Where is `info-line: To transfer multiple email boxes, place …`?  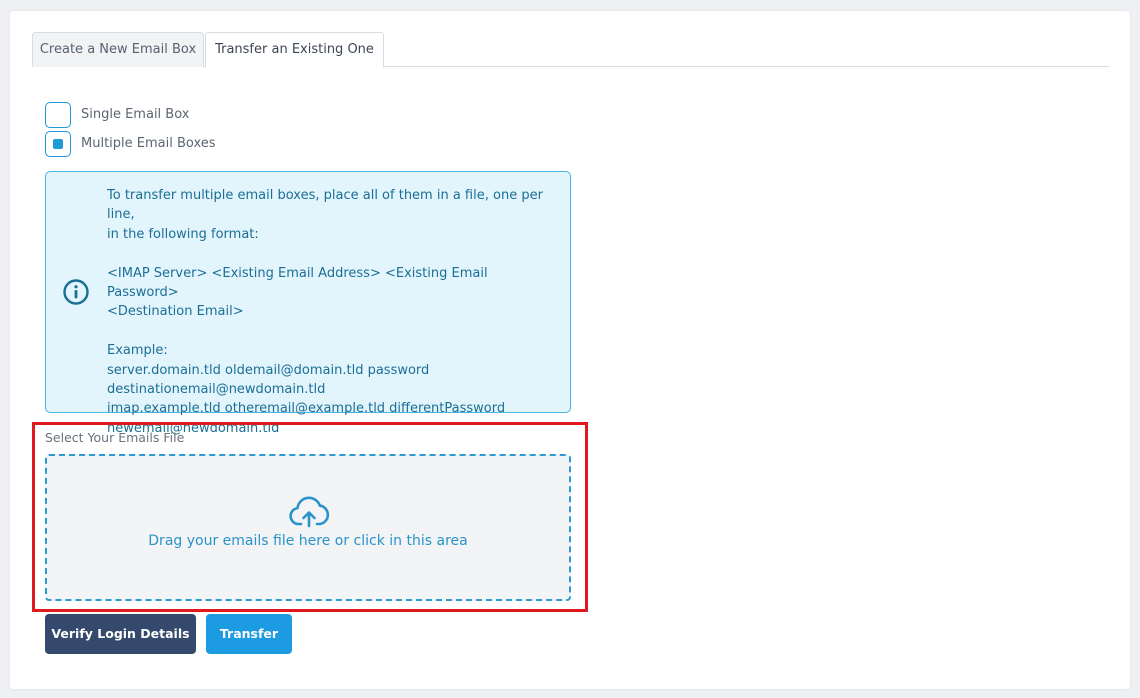
info-line: To transfer multiple email boxes, place … is located at coordinates (325, 205).